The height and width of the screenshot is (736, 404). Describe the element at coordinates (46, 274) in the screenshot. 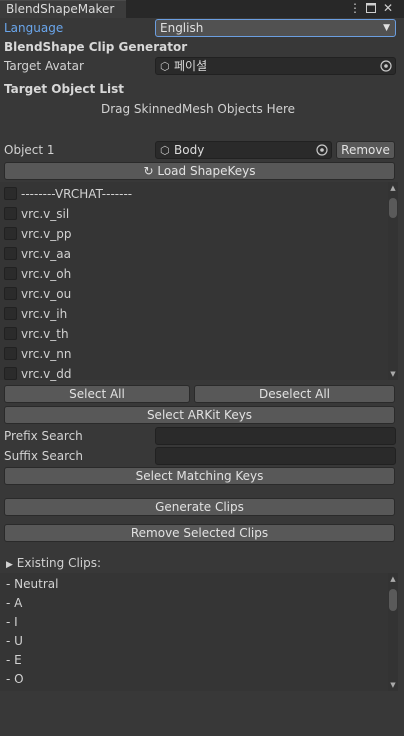

I see `shapekey-label: vrc.v_oh` at that location.